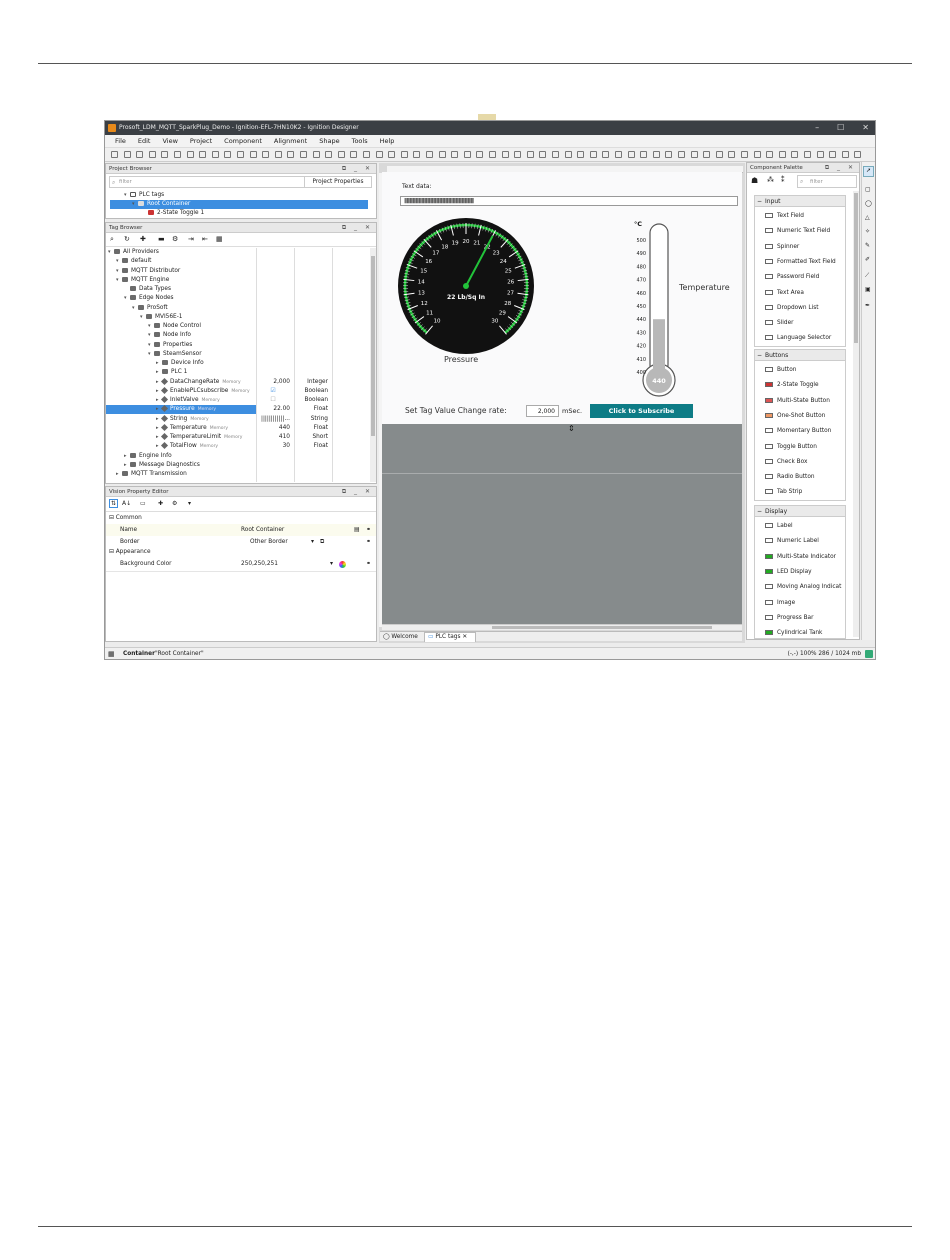  Describe the element at coordinates (187, 446) in the screenshot. I see `tag-row: ▸ TotalFlow Memory` at that location.